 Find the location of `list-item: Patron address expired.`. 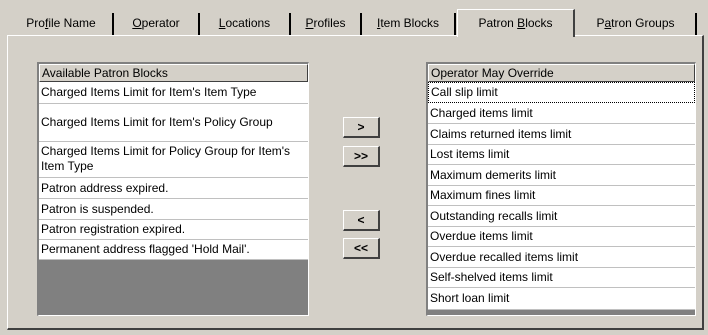

list-item: Patron address expired. is located at coordinates (173, 188).